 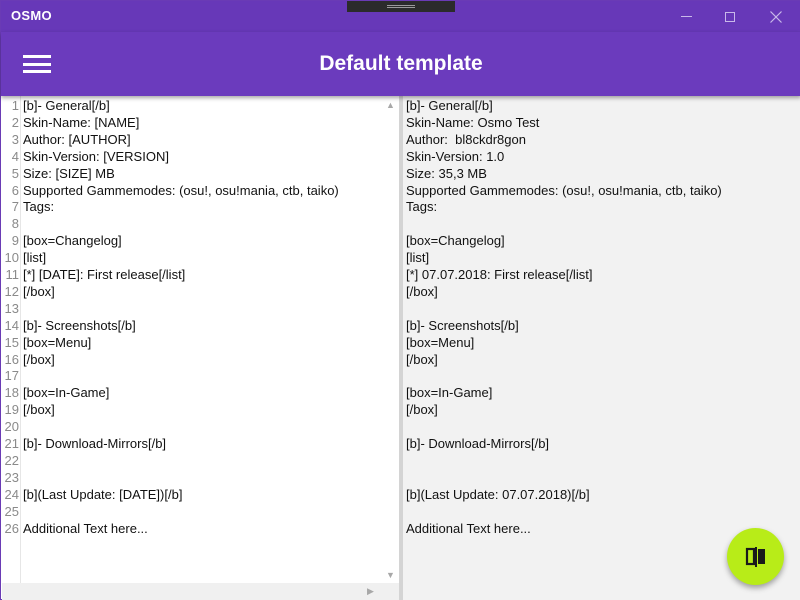 I want to click on line-number: 19, so click(x=11, y=410).